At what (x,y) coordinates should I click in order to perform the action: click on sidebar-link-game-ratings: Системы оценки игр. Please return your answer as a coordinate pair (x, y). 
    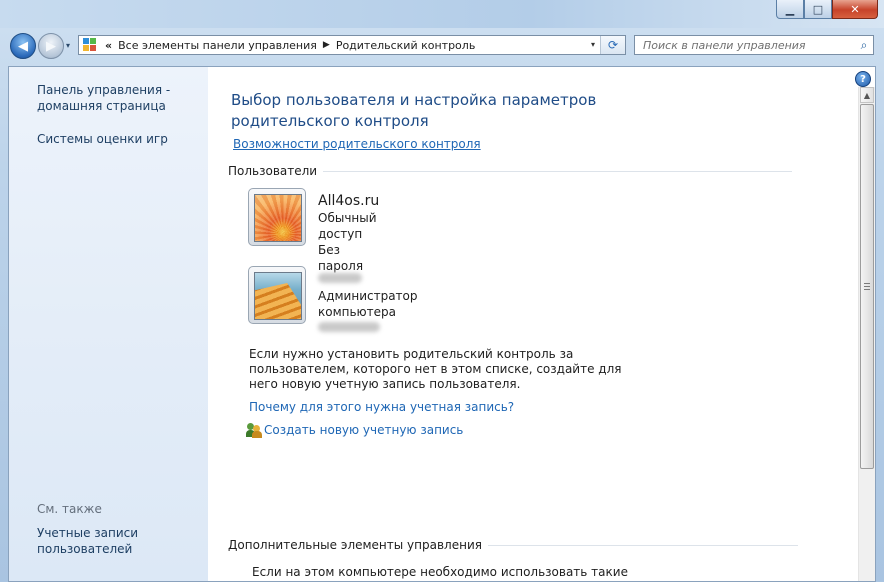
    Looking at the image, I should click on (102, 139).